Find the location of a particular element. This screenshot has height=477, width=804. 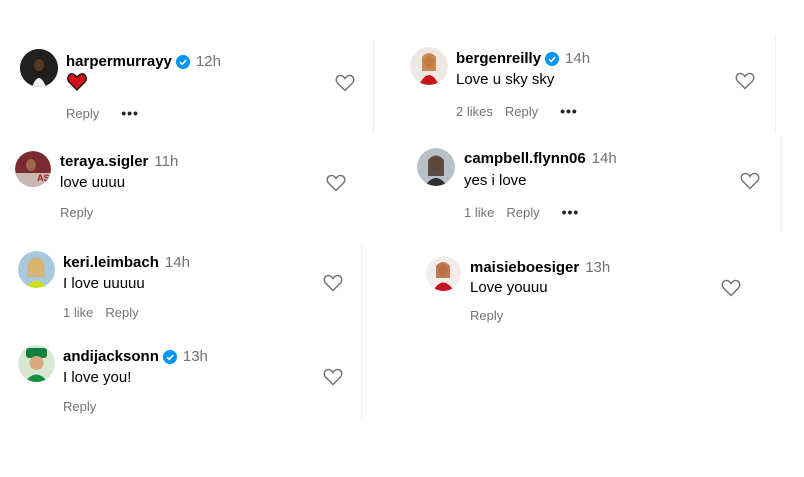

username-link: bergenreilly is located at coordinates (498, 58).